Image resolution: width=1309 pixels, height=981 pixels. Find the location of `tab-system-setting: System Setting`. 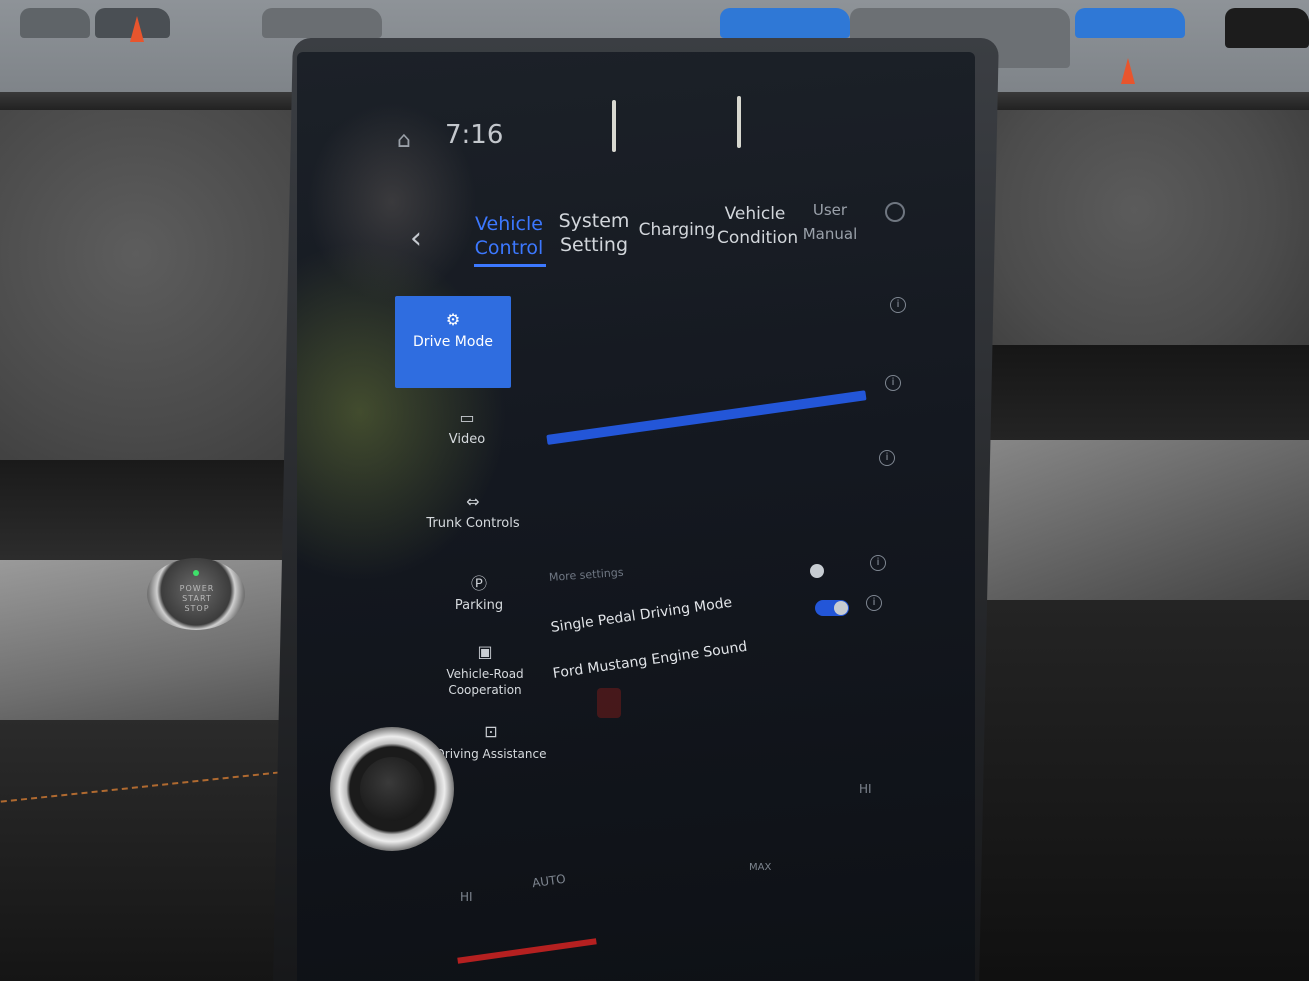

tab-system-setting: System Setting is located at coordinates (594, 233).